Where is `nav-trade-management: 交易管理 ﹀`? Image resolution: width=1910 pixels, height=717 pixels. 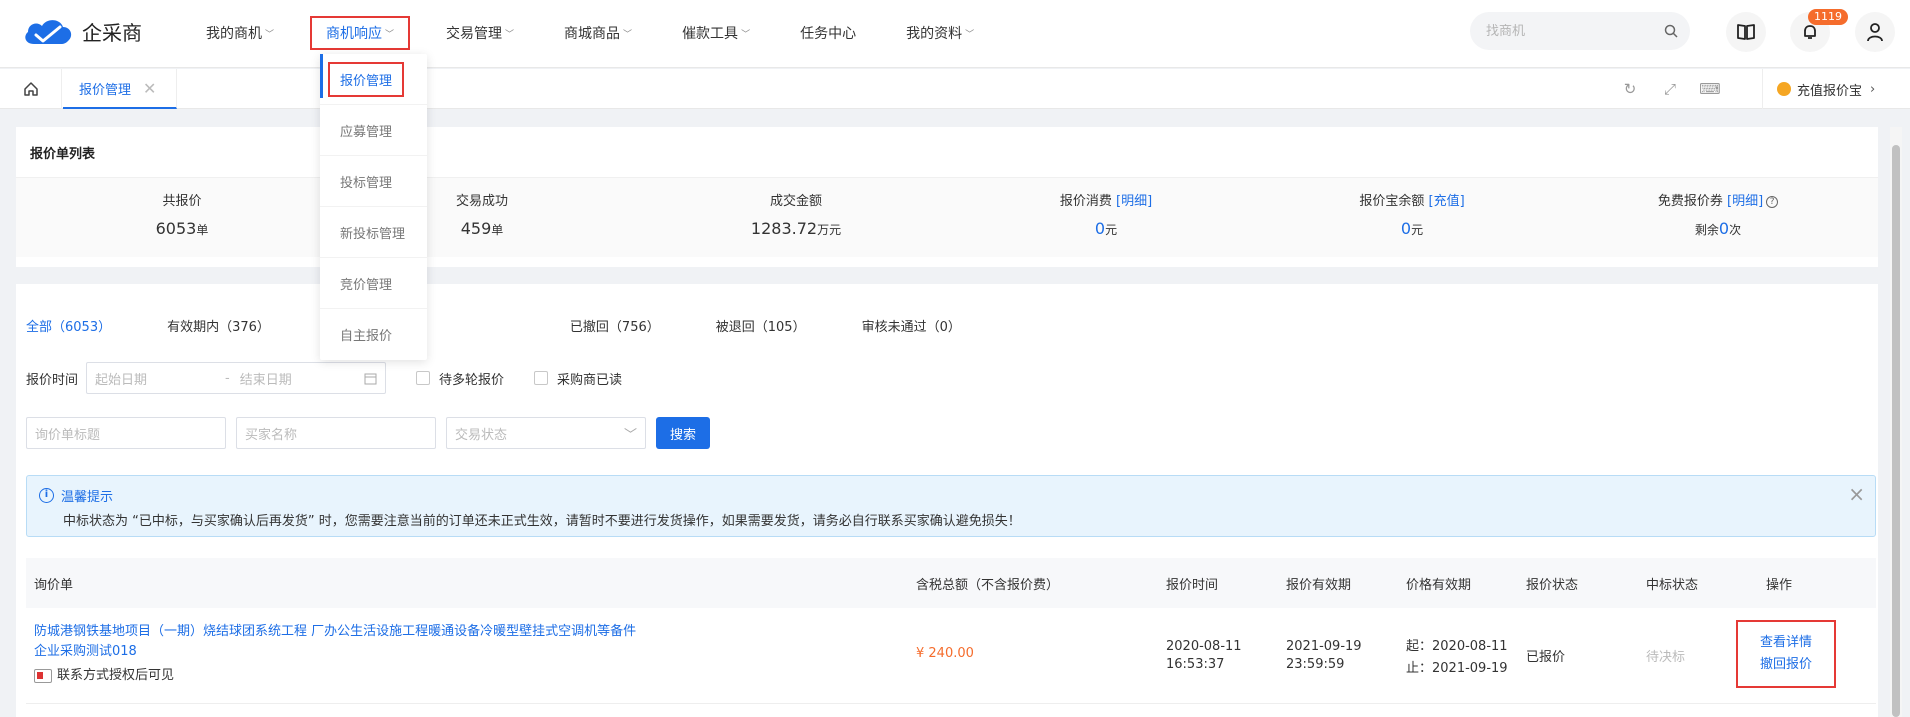 nav-trade-management: 交易管理 ﹀ is located at coordinates (480, 33).